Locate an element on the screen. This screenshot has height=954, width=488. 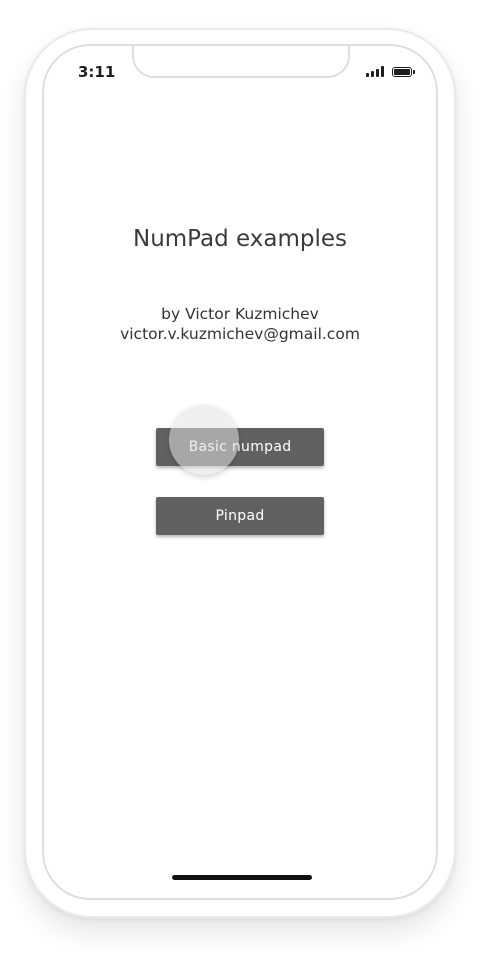
cellular-signal-icon is located at coordinates (375, 71).